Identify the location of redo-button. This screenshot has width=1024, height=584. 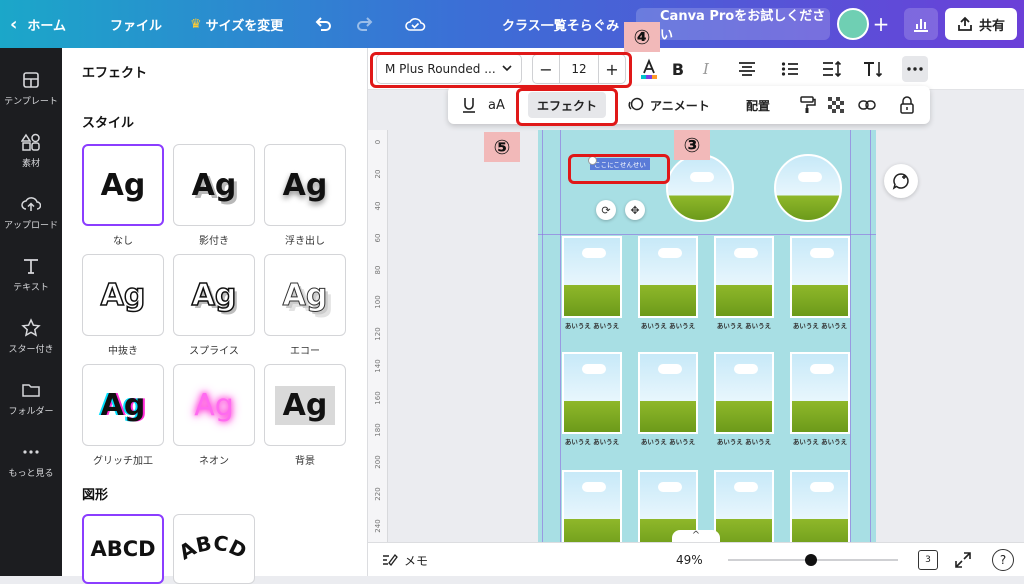
(365, 24).